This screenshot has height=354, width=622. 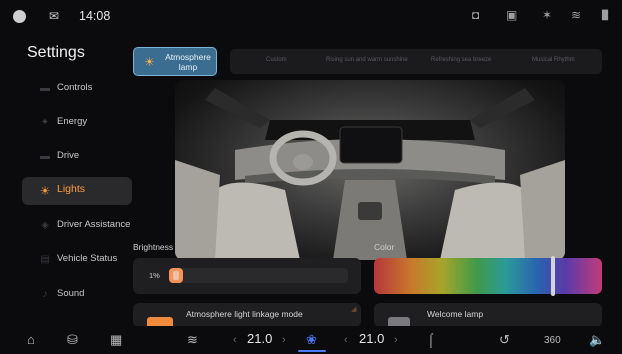 What do you see at coordinates (45, 122) in the screenshot?
I see `energy-icon: ✦` at bounding box center [45, 122].